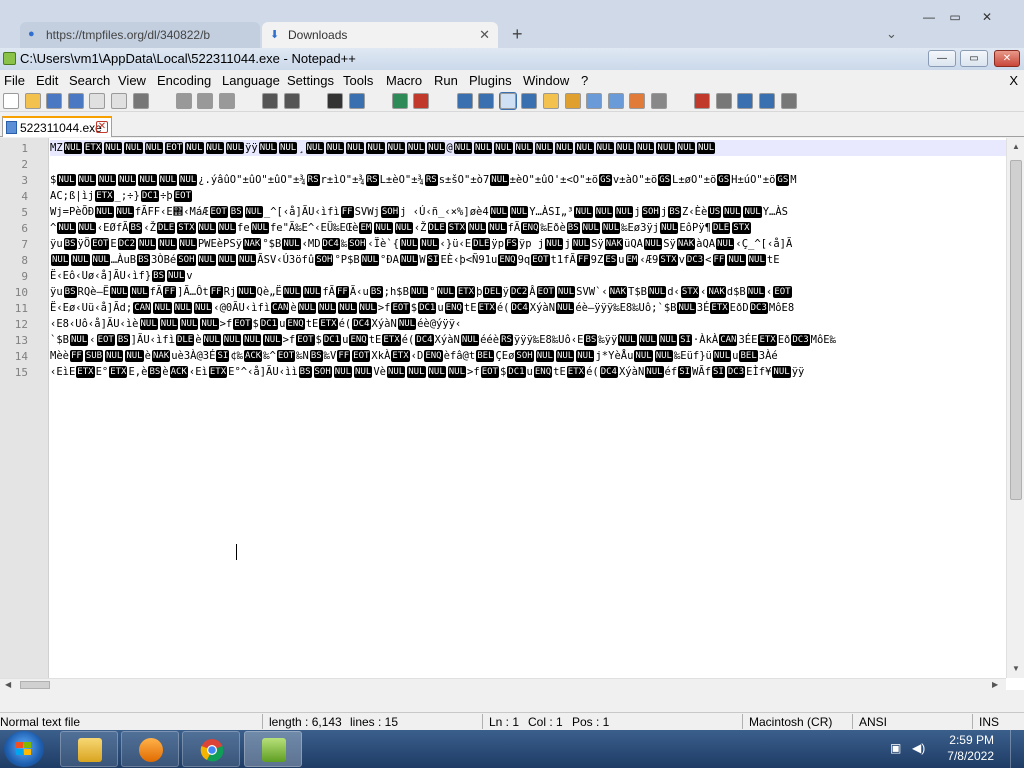  Describe the element at coordinates (529, 372) in the screenshot. I see `text-segment: u` at that location.